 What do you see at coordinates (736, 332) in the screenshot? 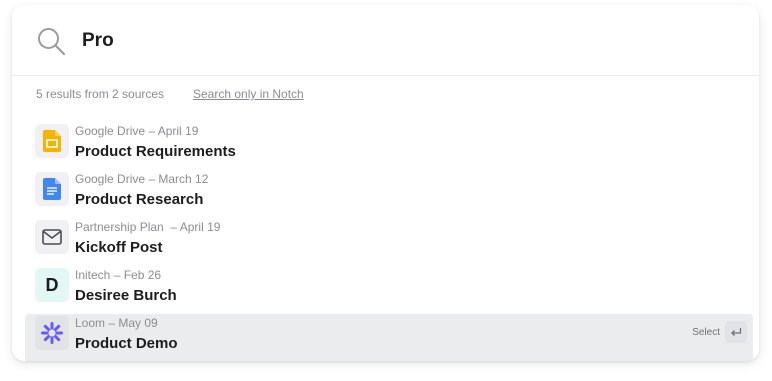
I see `enter-key-icon` at bounding box center [736, 332].